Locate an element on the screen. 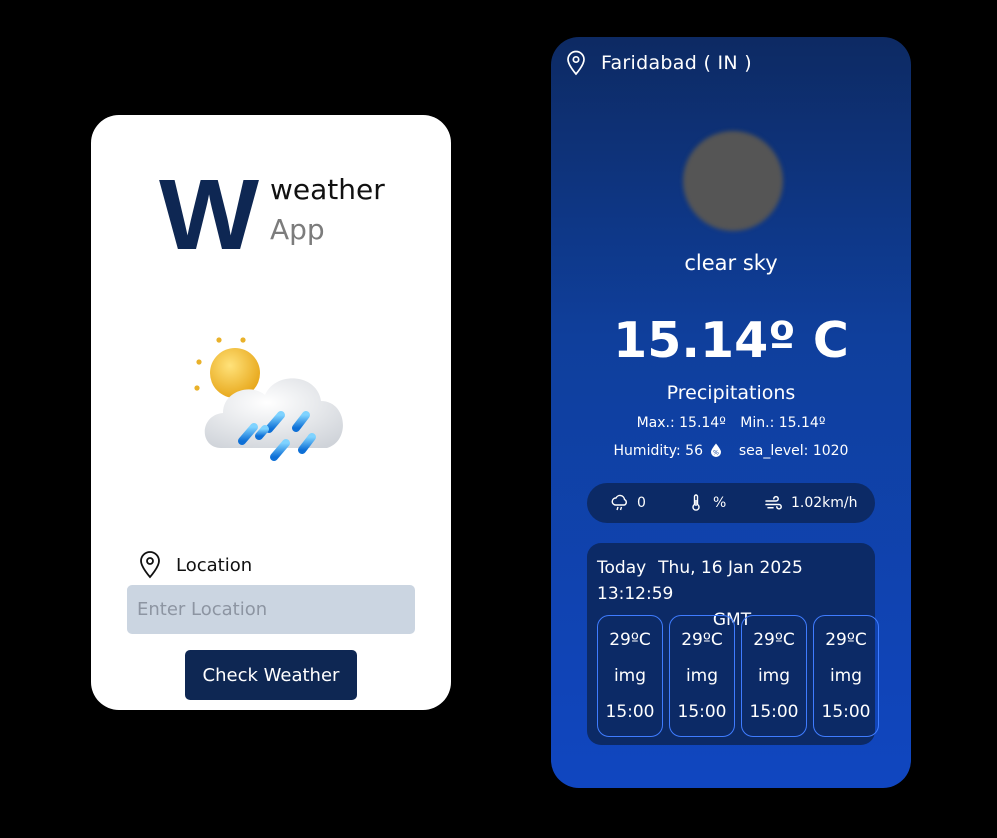 Image resolution: width=997 pixels, height=838 pixels. humidity-drop-icon: % is located at coordinates (716, 450).